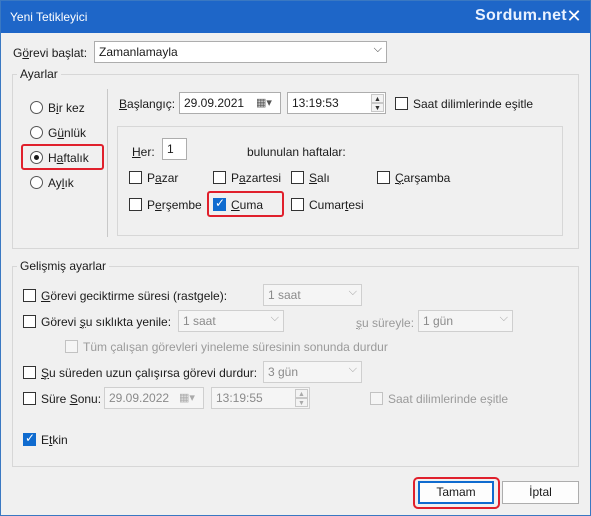  What do you see at coordinates (312, 295) in the screenshot?
I see `delay-select: 1 saat ⌵` at bounding box center [312, 295].